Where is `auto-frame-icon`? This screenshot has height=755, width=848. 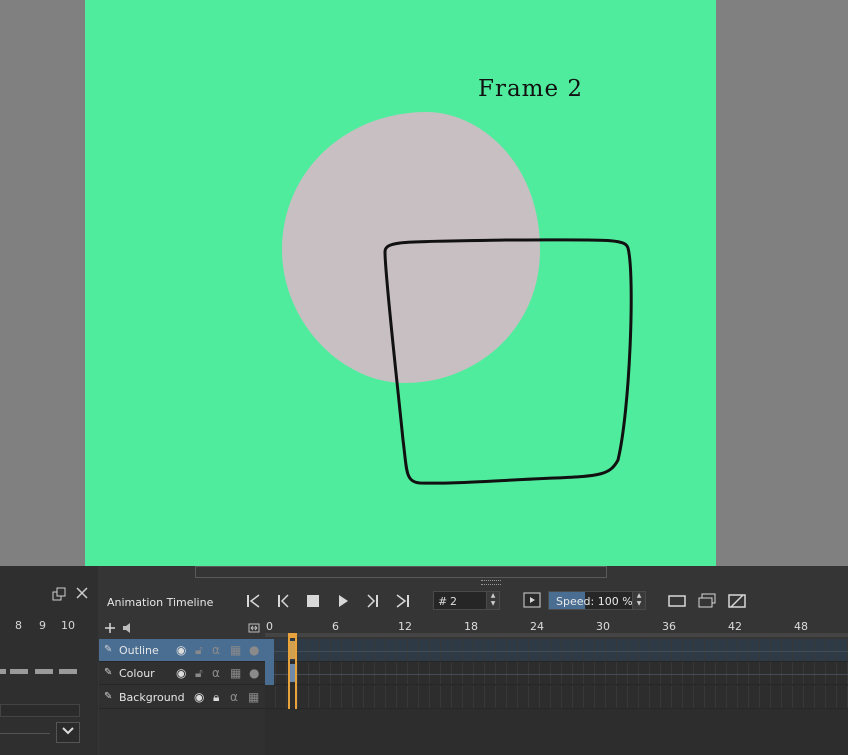
auto-frame-icon is located at coordinates (737, 601).